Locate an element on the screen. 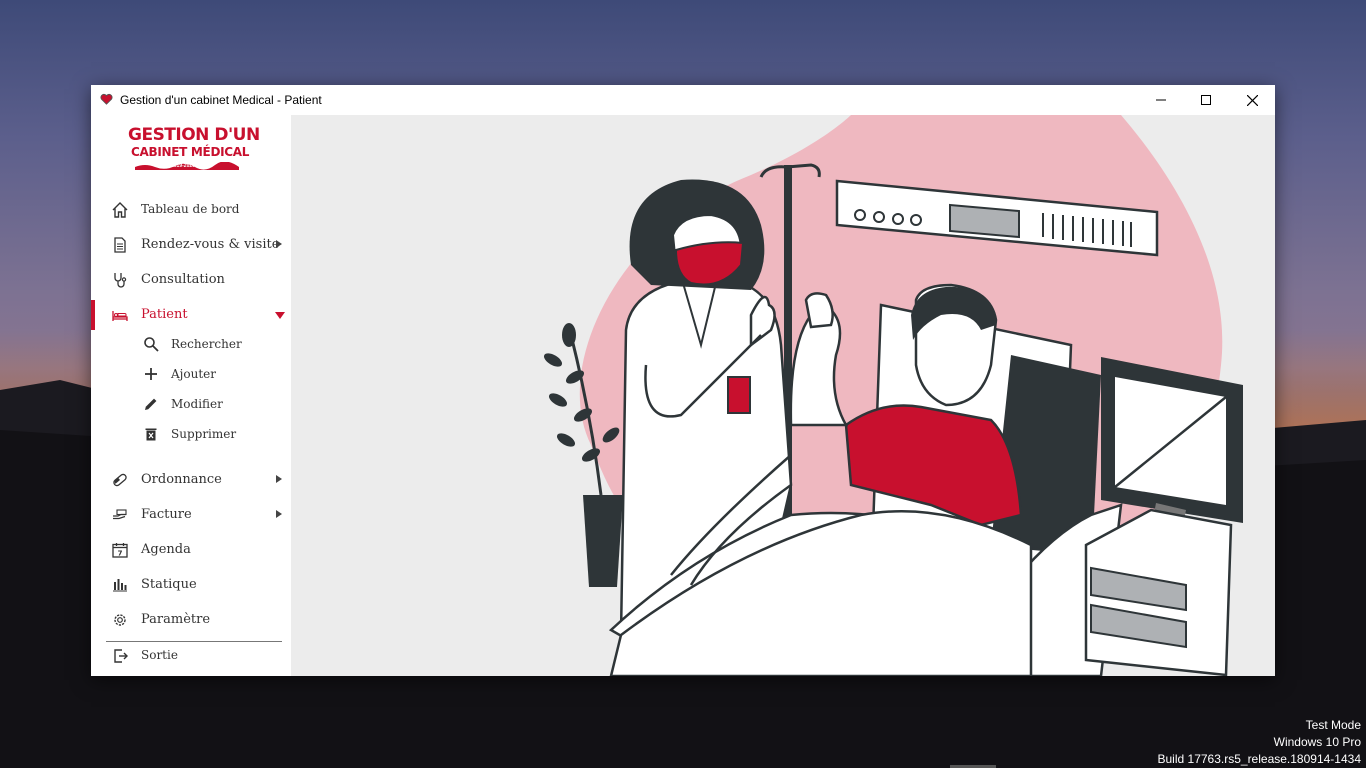 The image size is (1366, 768). exit-icon is located at coordinates (121, 656).